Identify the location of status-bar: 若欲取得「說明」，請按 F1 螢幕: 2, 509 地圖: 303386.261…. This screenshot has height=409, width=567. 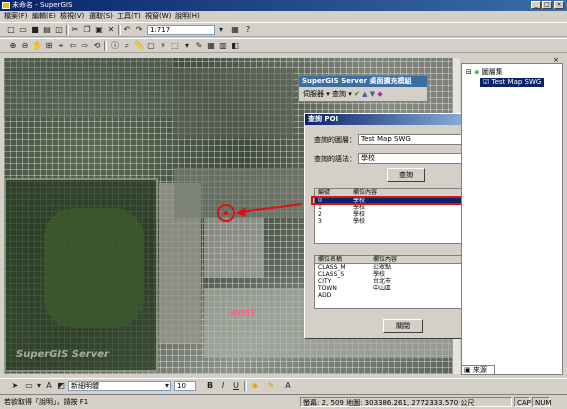
(283, 401).